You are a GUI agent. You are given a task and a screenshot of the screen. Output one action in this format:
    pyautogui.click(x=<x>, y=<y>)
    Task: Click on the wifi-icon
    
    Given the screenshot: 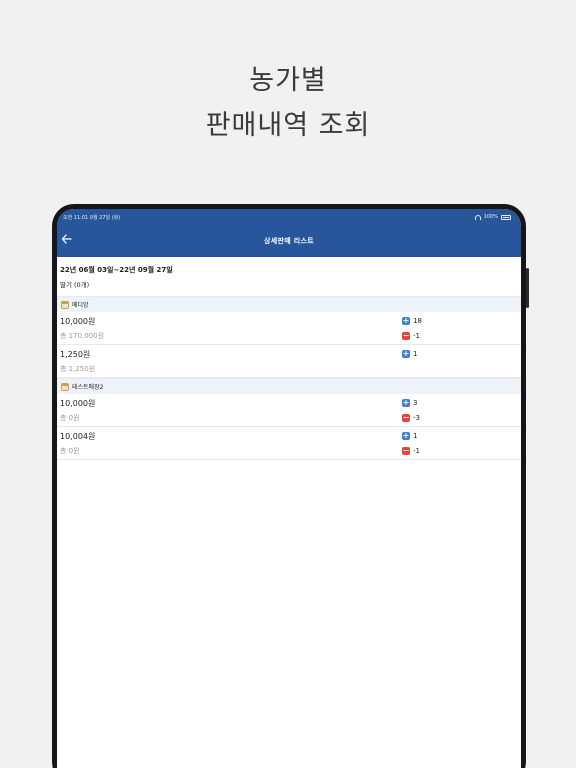 What is the action you would take?
    pyautogui.click(x=477, y=217)
    